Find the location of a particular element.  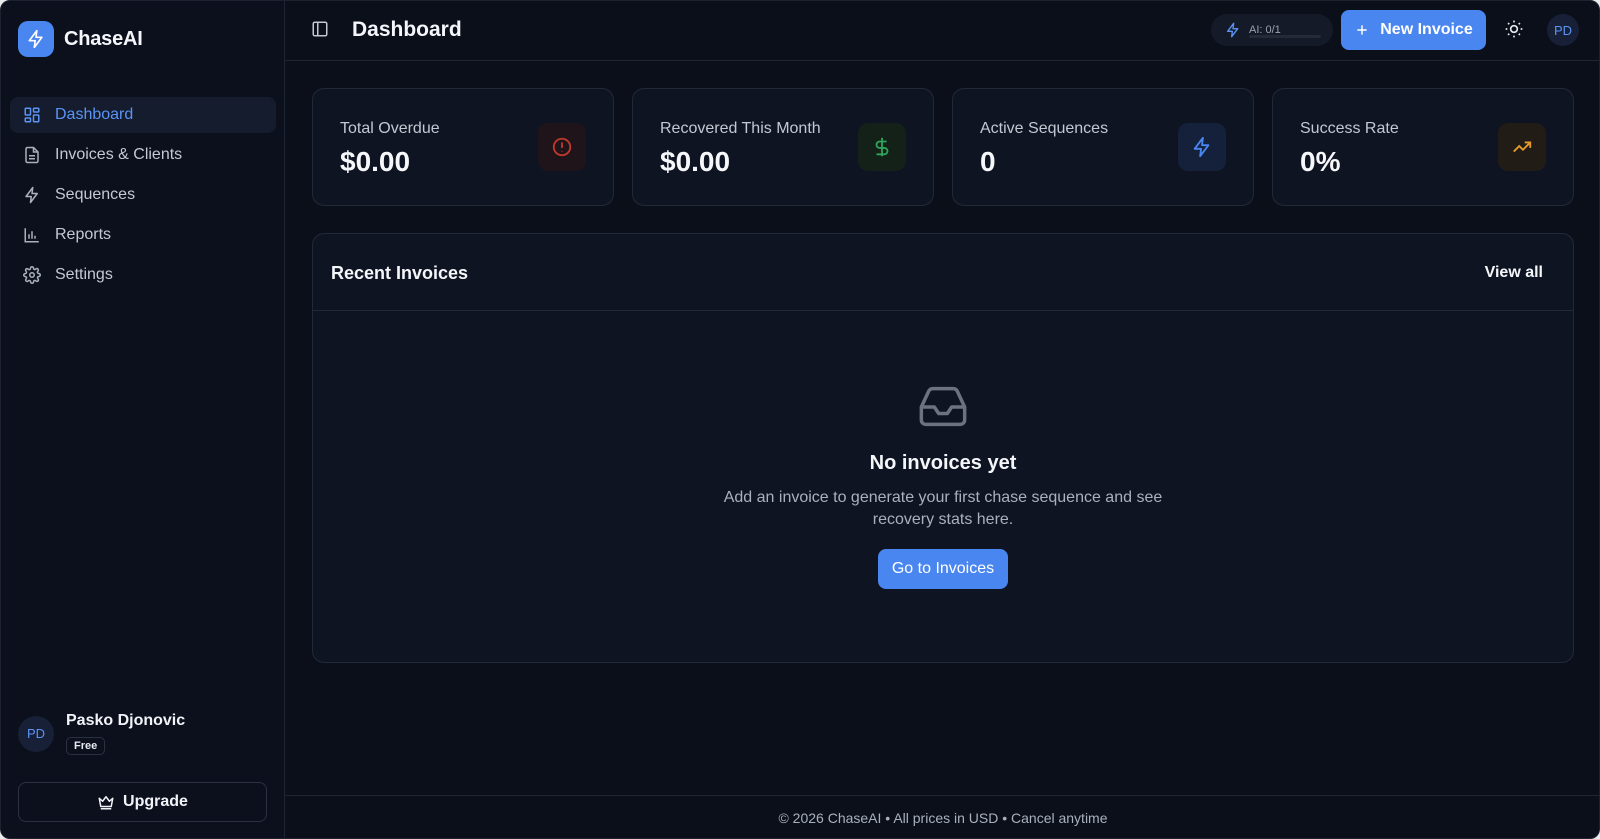

stat-label: Recovered This Month is located at coordinates (740, 128).